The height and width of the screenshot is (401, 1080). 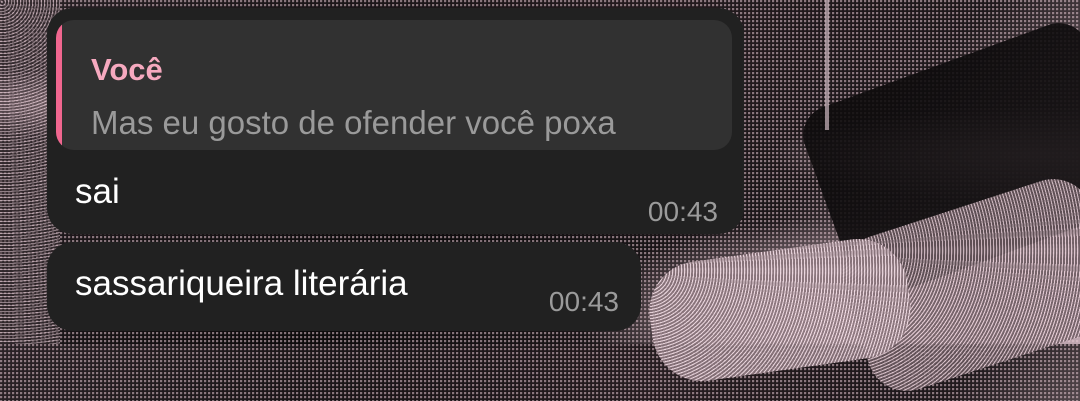 I want to click on message-text: sassariqueira literária, so click(x=241, y=283).